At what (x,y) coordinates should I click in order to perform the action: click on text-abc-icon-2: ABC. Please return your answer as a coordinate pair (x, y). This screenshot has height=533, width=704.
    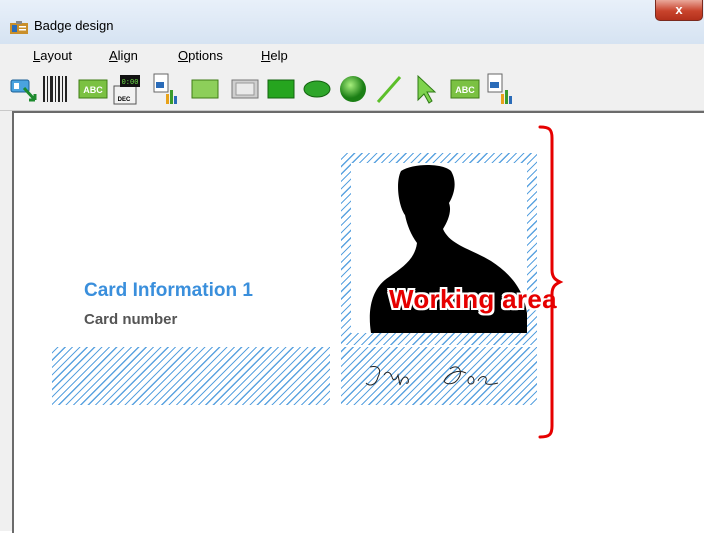
    Looking at the image, I should click on (465, 89).